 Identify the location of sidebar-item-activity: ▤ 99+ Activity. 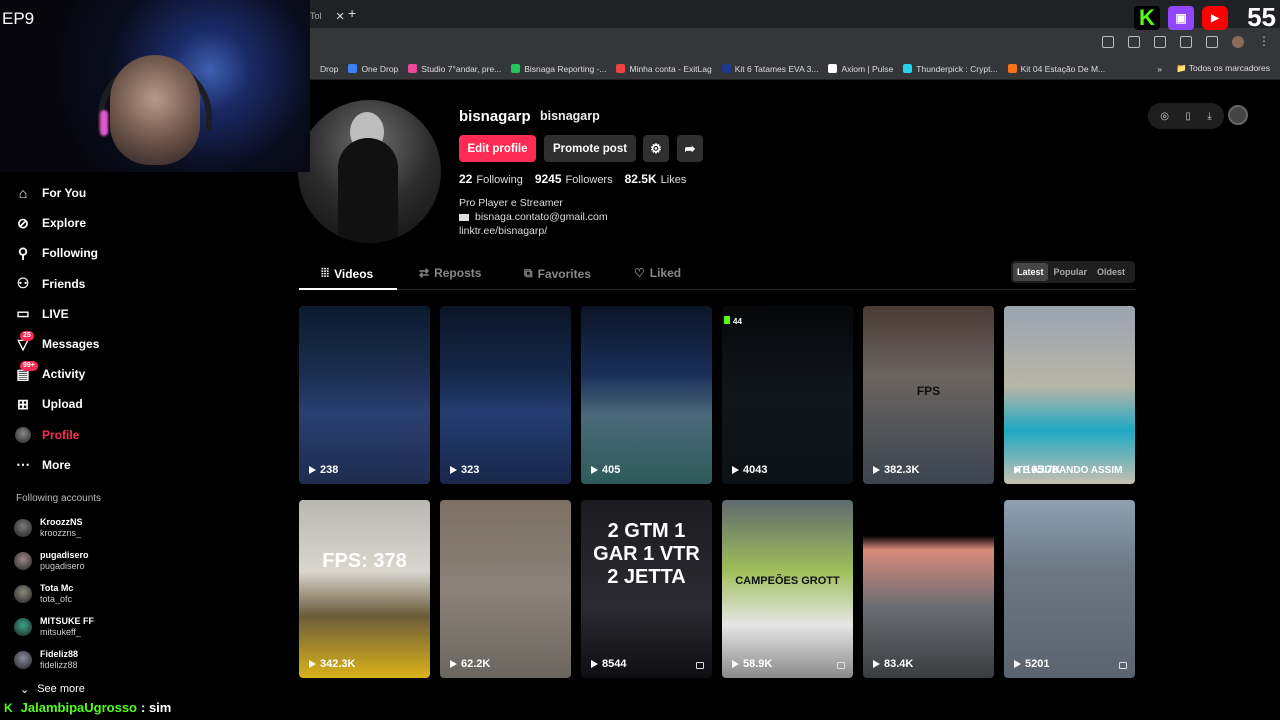
(84, 374).